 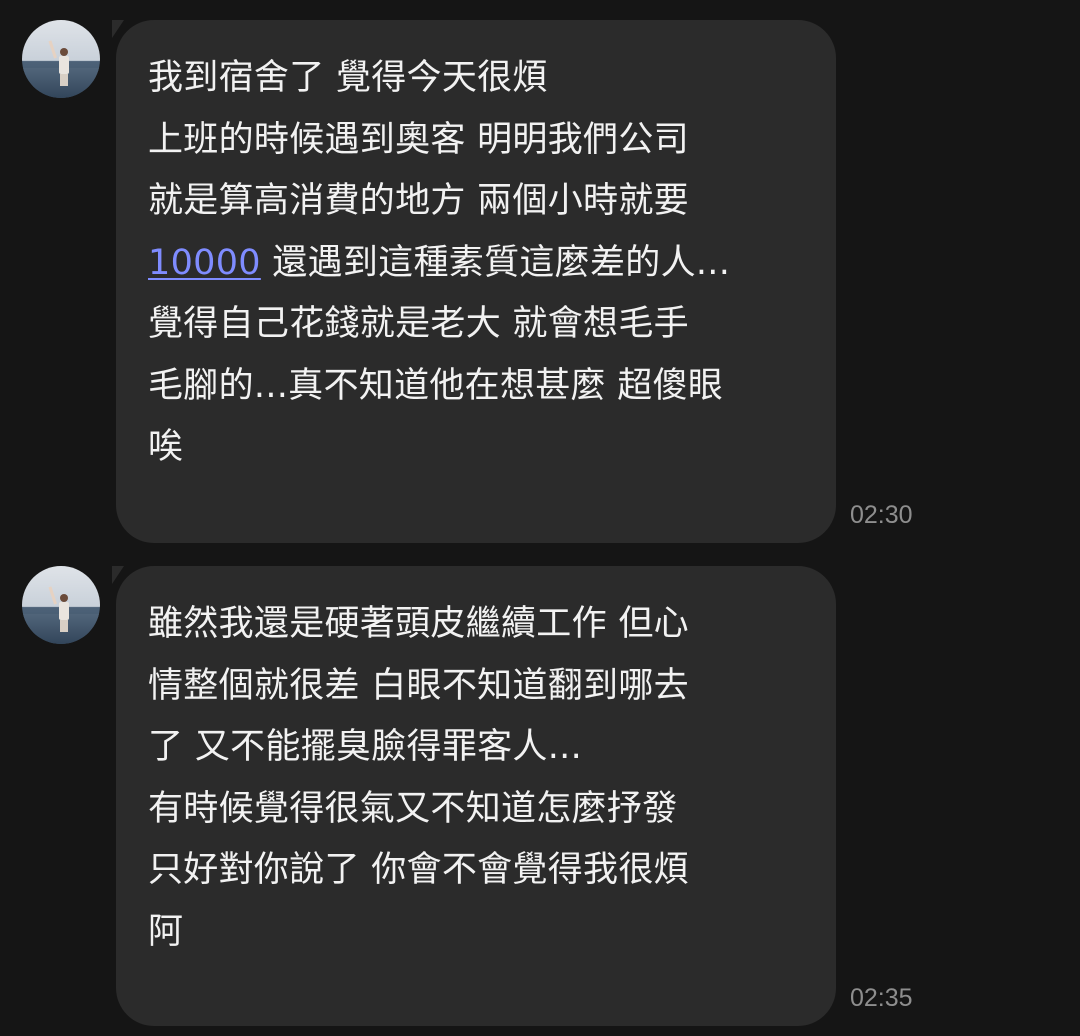 What do you see at coordinates (418, 624) in the screenshot?
I see `message-line: 雖然我還是硬著頭皮繼續工作 但心` at bounding box center [418, 624].